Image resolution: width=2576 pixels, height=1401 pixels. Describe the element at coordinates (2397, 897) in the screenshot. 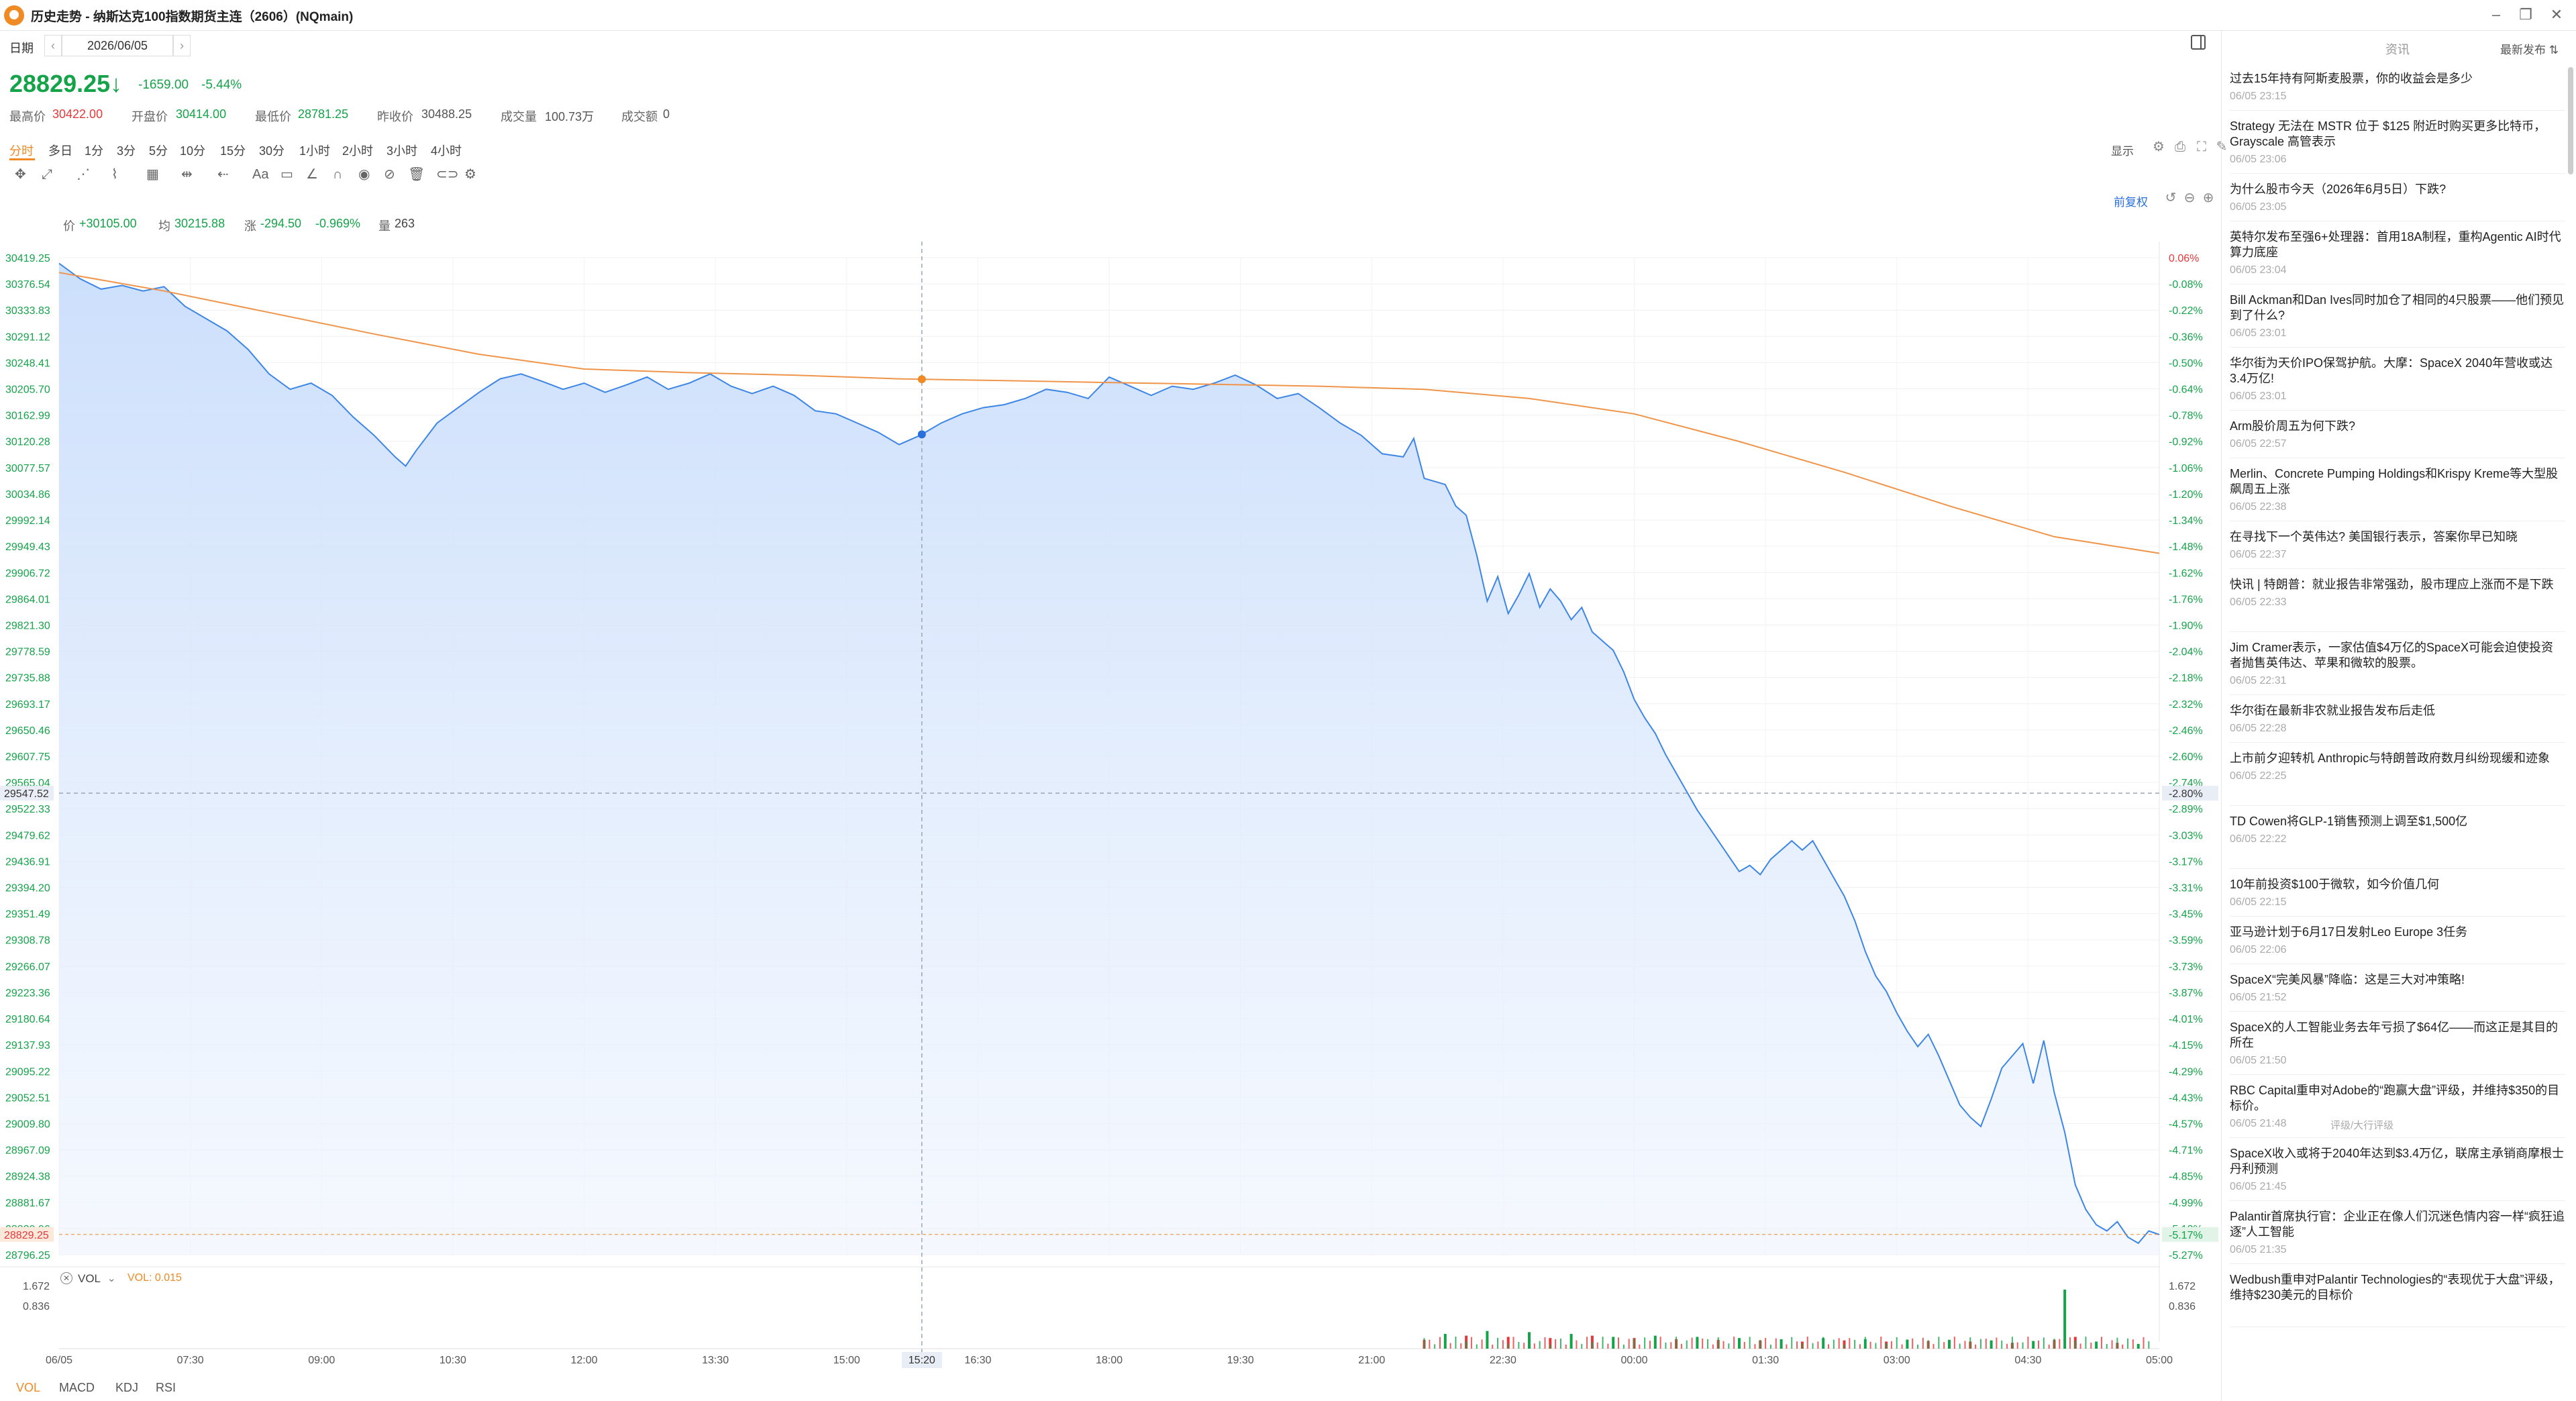

I see `news-item: 10年前投资$100于微软，如今价值几何 06/05 22:15` at that location.